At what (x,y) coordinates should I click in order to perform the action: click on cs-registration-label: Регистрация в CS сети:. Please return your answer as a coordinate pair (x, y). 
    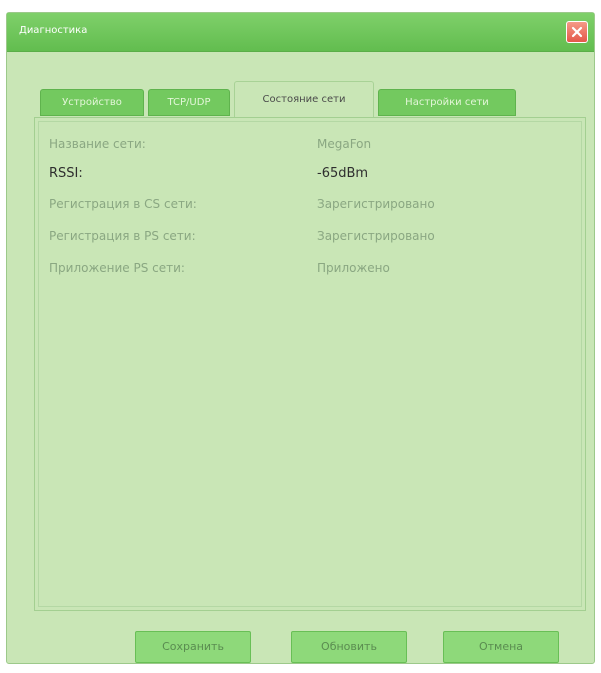
    Looking at the image, I should click on (123, 204).